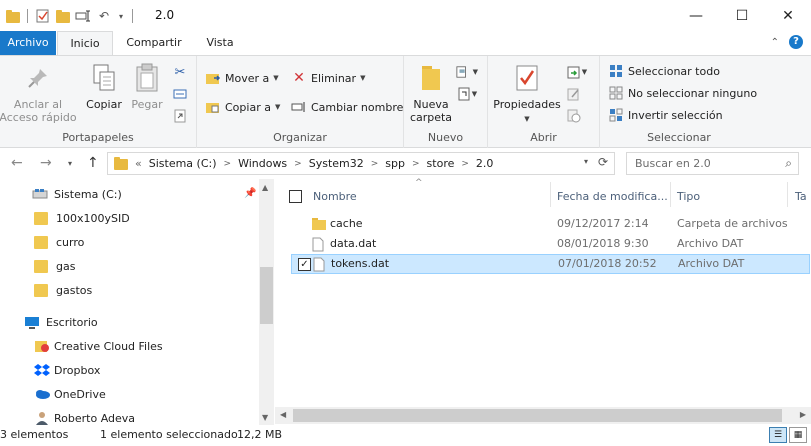  Describe the element at coordinates (347, 107) in the screenshot. I see `rename-button: Cambiar nombre` at that location.